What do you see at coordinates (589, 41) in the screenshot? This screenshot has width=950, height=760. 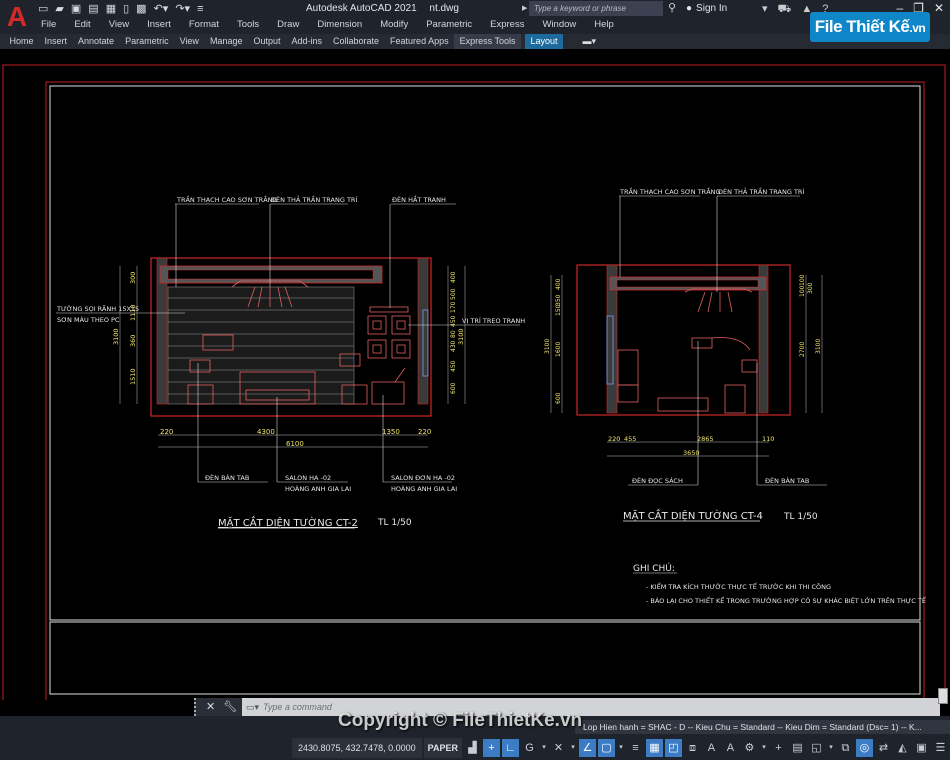 I see `ribbon-options-dropdown-icon: ▬▾` at bounding box center [589, 41].